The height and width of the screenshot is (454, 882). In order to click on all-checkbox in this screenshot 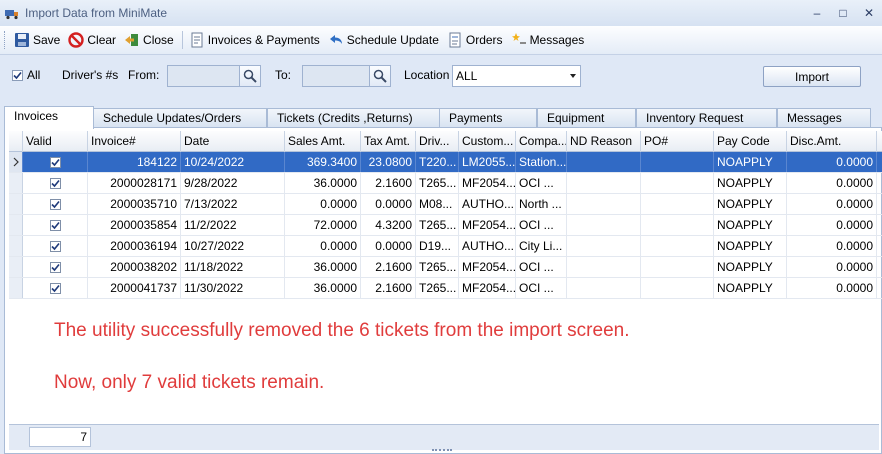, I will do `click(17, 75)`.